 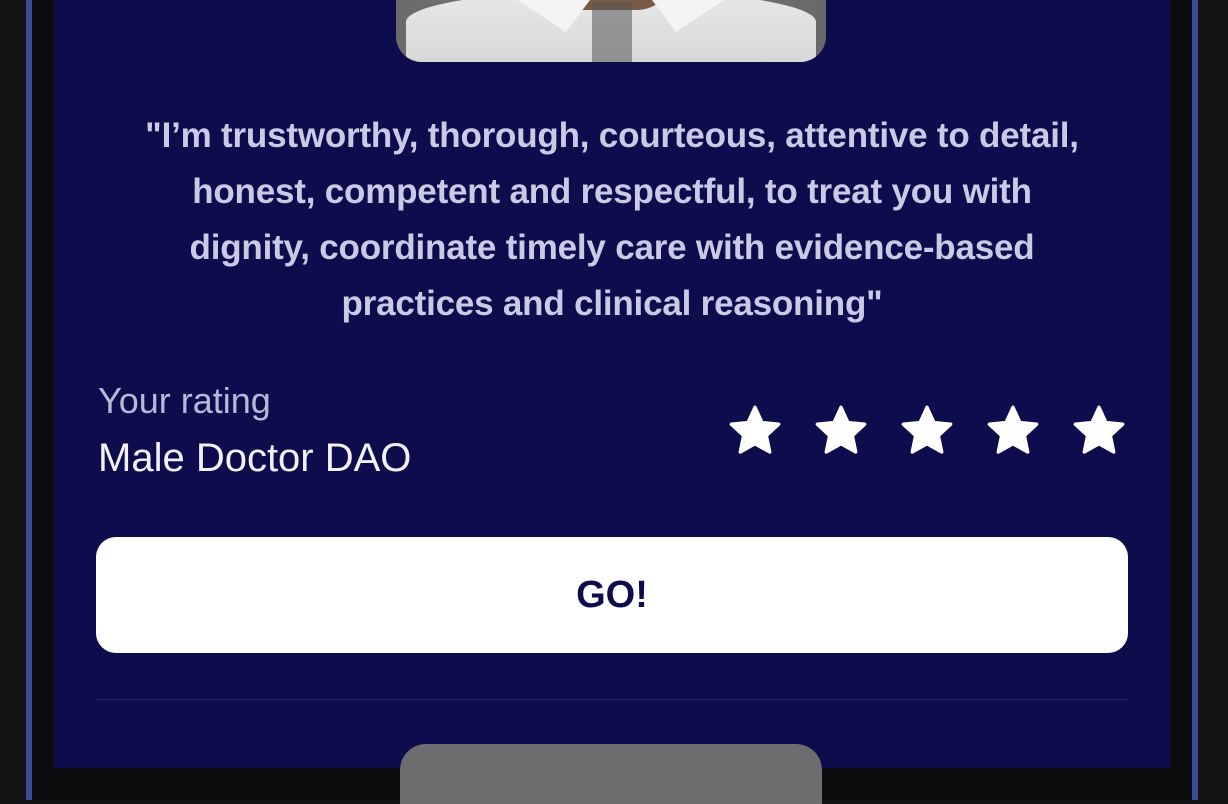 I want to click on rating-label: Your rating, so click(x=184, y=400).